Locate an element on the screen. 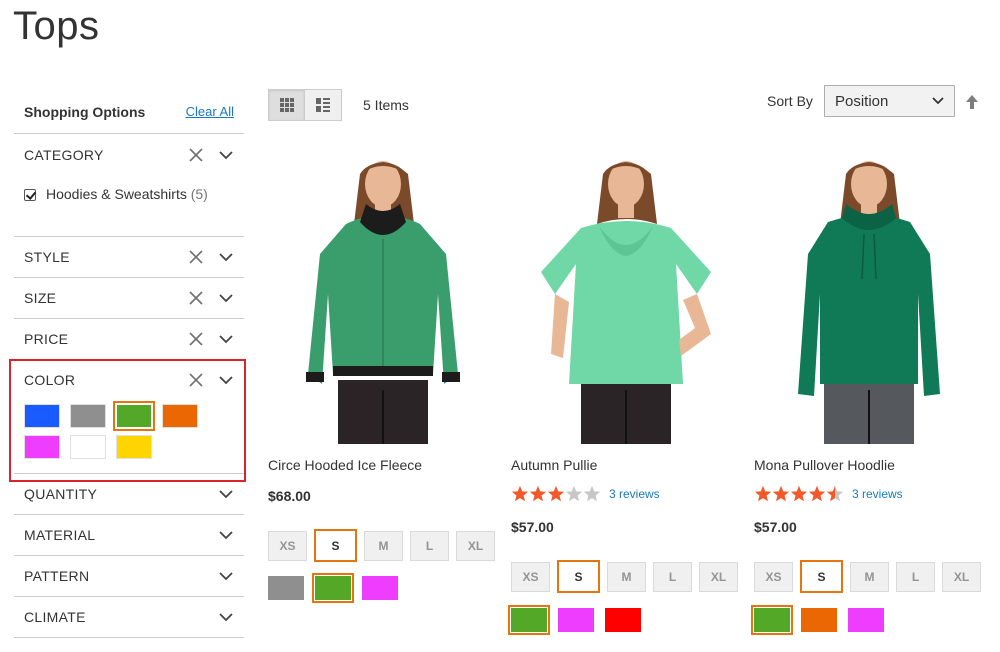 This screenshot has width=1000, height=652. filter-material-header: MATERIAL is located at coordinates (129, 535).